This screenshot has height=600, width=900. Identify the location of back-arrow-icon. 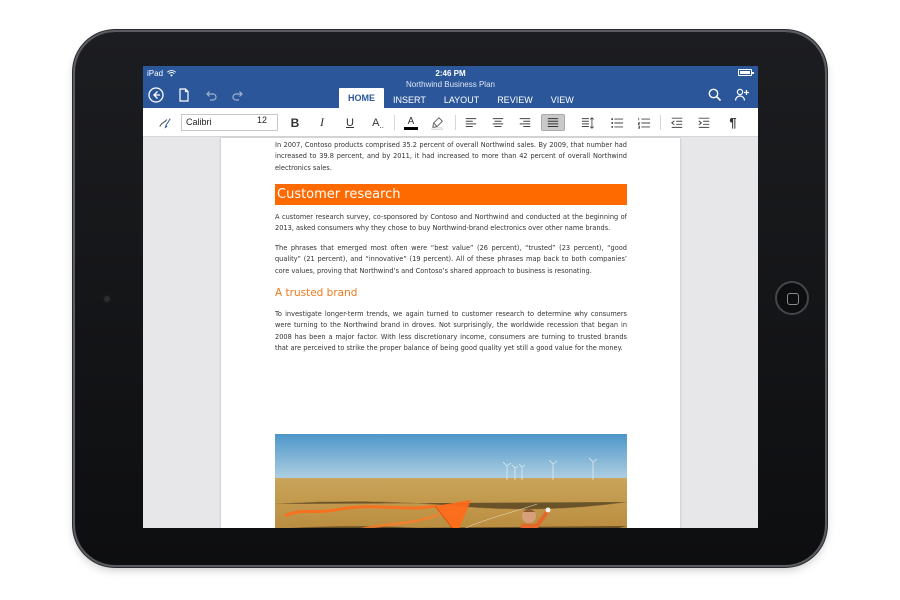
(156, 95).